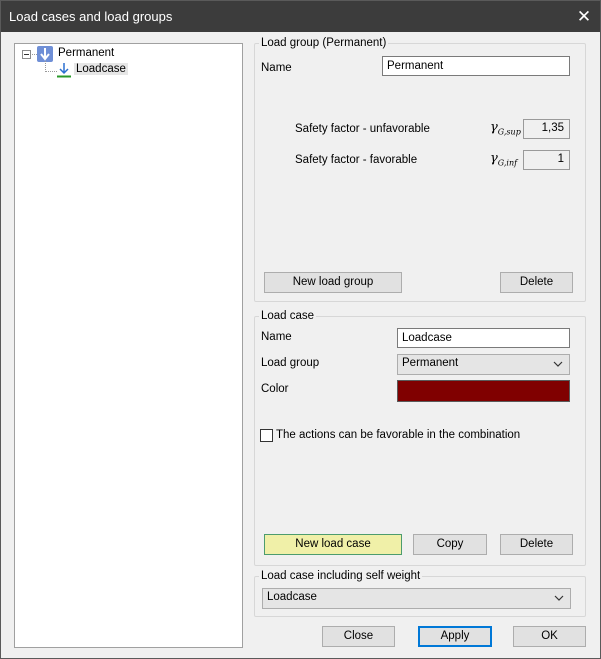  Describe the element at coordinates (494, 127) in the screenshot. I see `gamma-symbol-unfav: γ` at that location.